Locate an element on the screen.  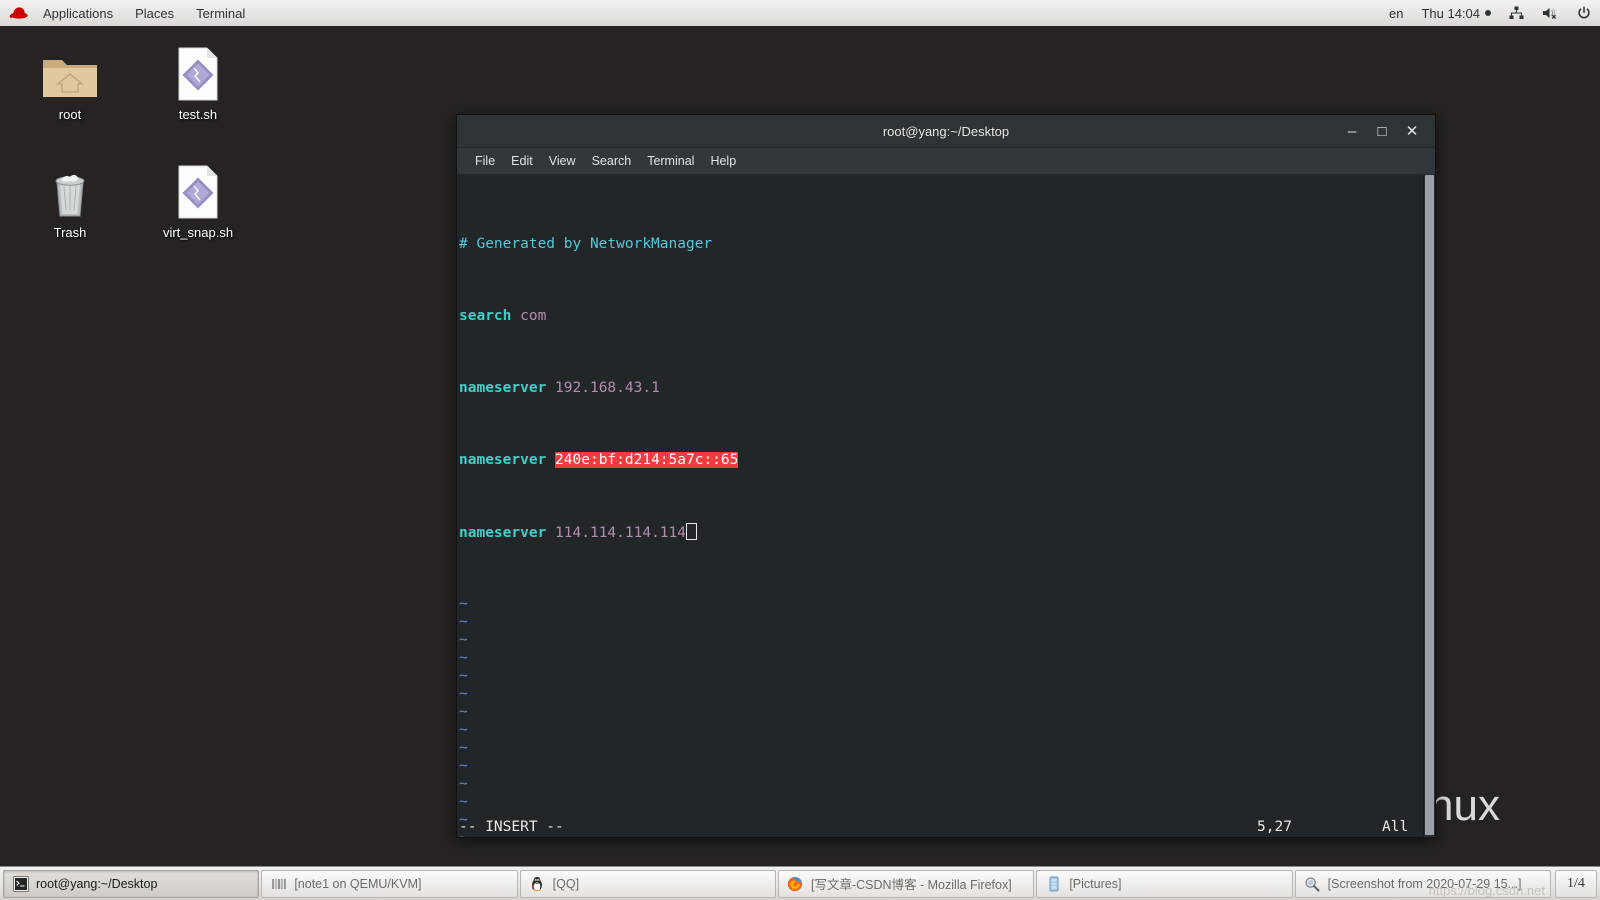
menu-edit: Edit is located at coordinates (522, 161).